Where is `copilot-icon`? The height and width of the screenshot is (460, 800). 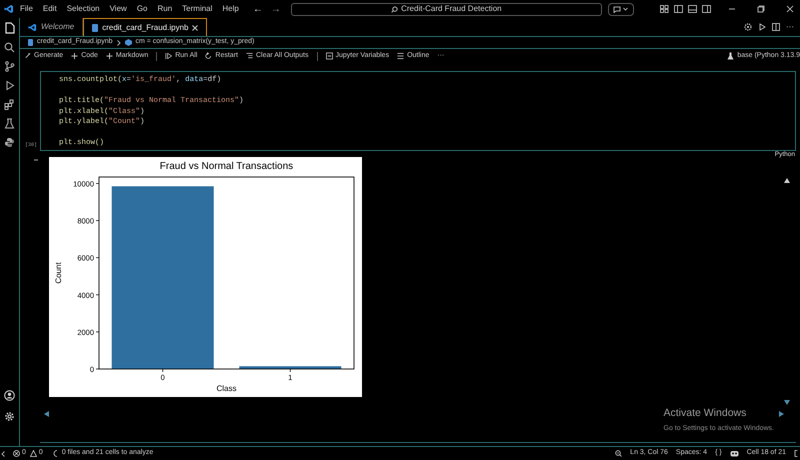 copilot-icon is located at coordinates (734, 453).